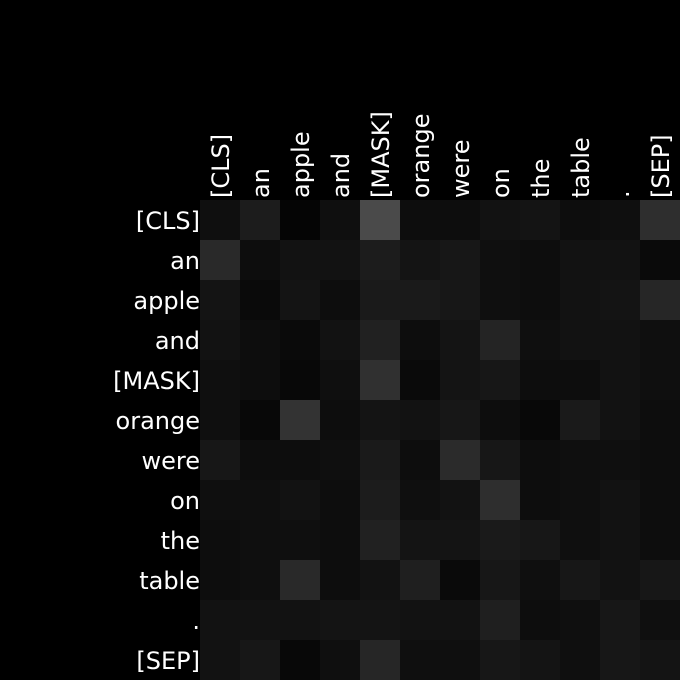  I want to click on x-tick-label-3: and, so click(341, 175).